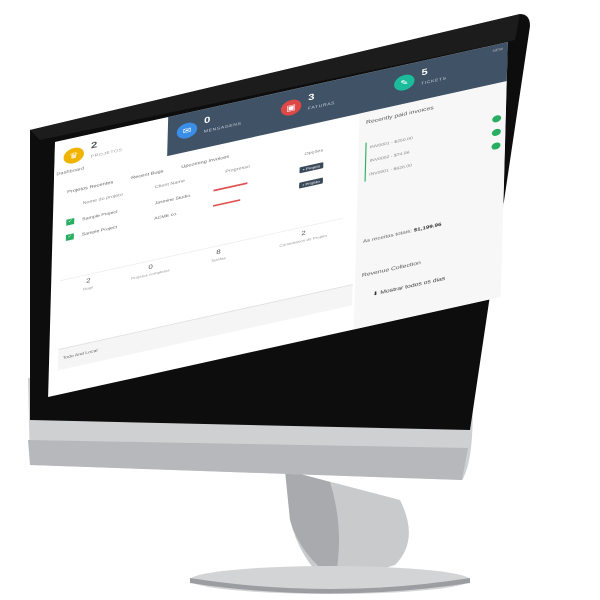 This screenshot has height=600, width=600. Describe the element at coordinates (390, 170) in the screenshot. I see `invoice-item: INV0001 - $626.00` at that location.